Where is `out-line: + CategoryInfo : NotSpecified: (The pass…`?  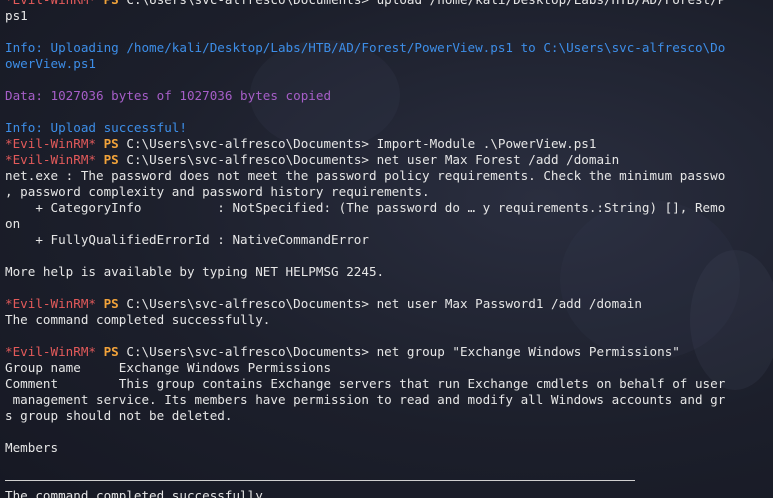
out-line: + CategoryInfo : NotSpecified: (The pass… is located at coordinates (365, 207).